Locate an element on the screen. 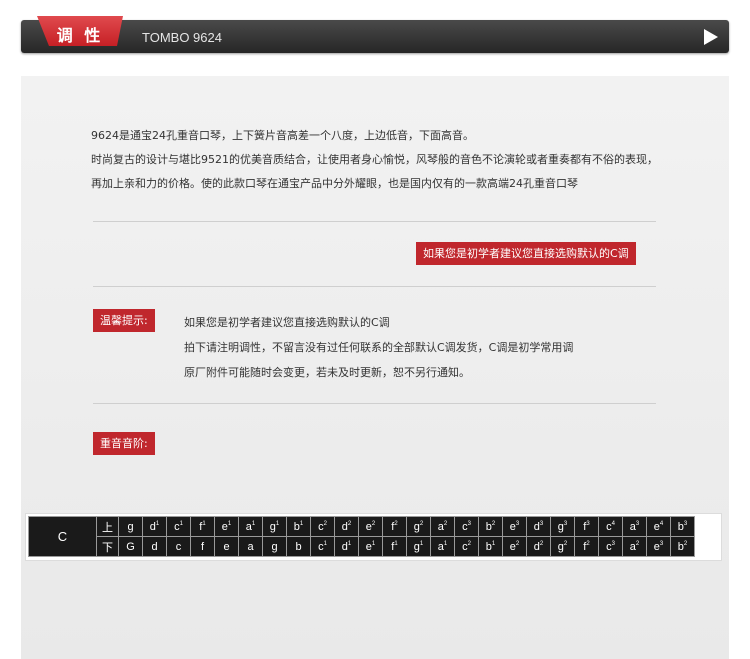 The width and height of the screenshot is (750, 659). note-cell: d is located at coordinates (154, 546).